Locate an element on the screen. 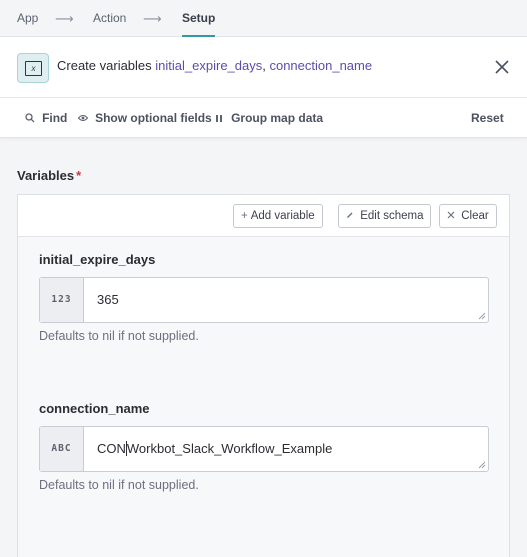  connection-name-input: ABC CONWorkbot_Slack_Workflow_Example is located at coordinates (264, 449).